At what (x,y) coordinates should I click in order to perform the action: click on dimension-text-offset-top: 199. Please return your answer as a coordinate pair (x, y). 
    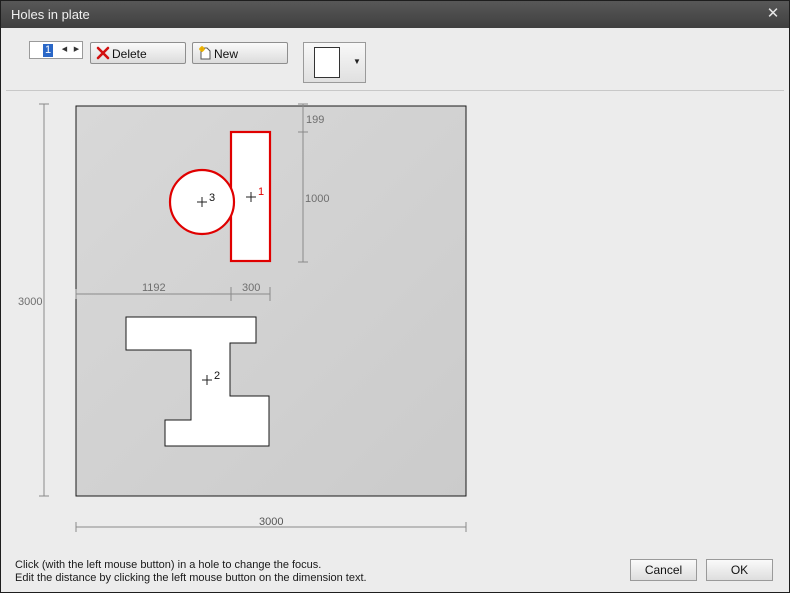
    Looking at the image, I should click on (315, 120).